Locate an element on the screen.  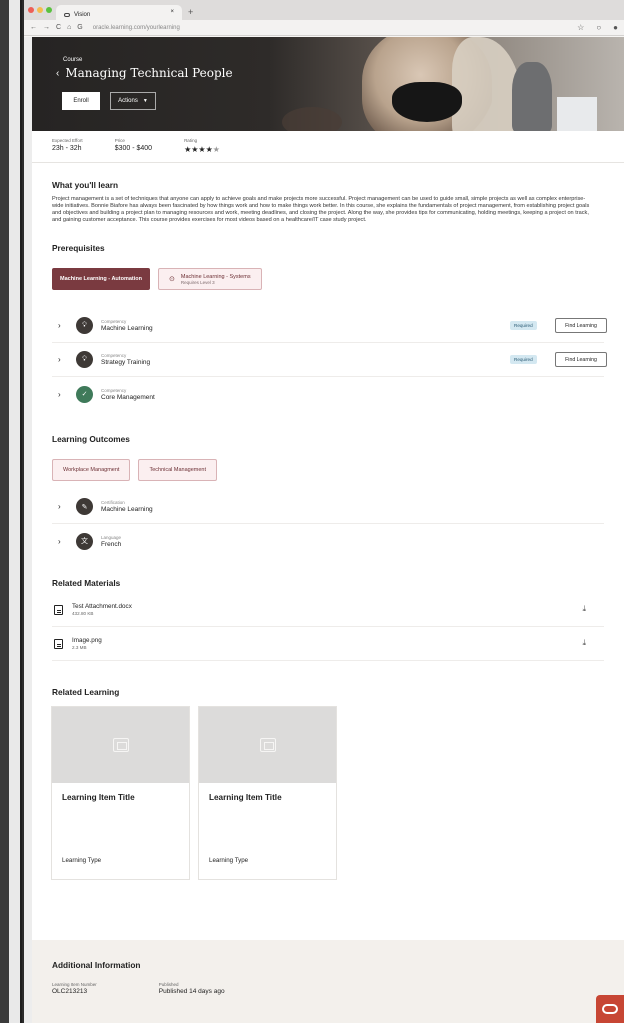
competency-name: Machine Learning is located at coordinates (127, 329).